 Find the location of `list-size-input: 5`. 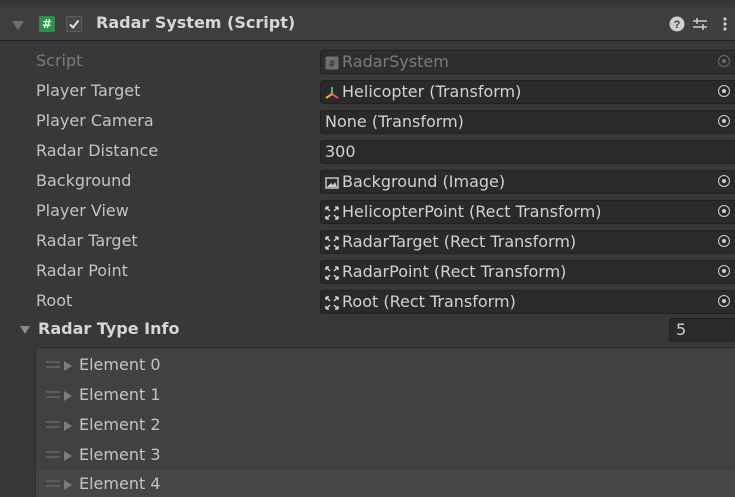

list-size-input: 5 is located at coordinates (702, 330).